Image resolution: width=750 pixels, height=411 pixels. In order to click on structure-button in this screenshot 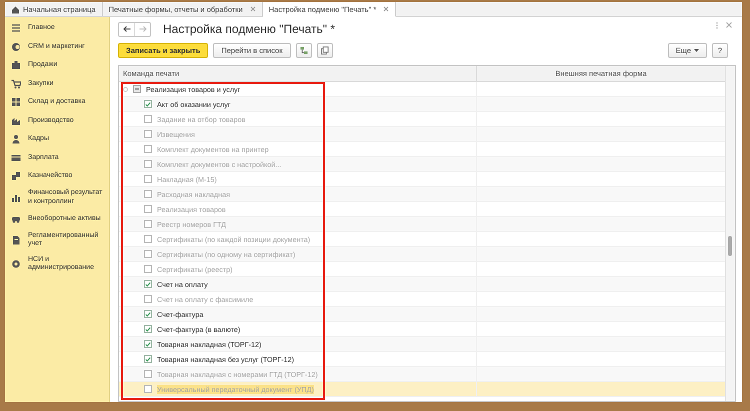, I will do `click(304, 50)`.